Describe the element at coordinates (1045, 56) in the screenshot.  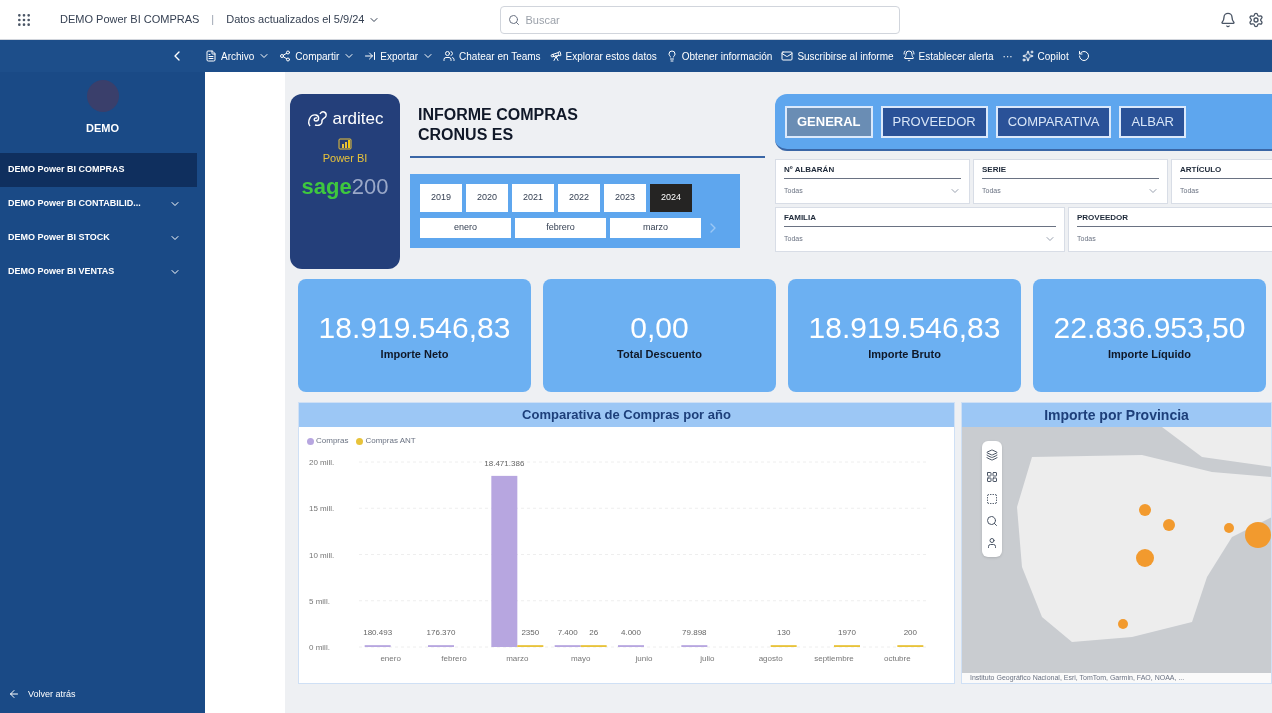
I see `command-button: Copilot` at that location.